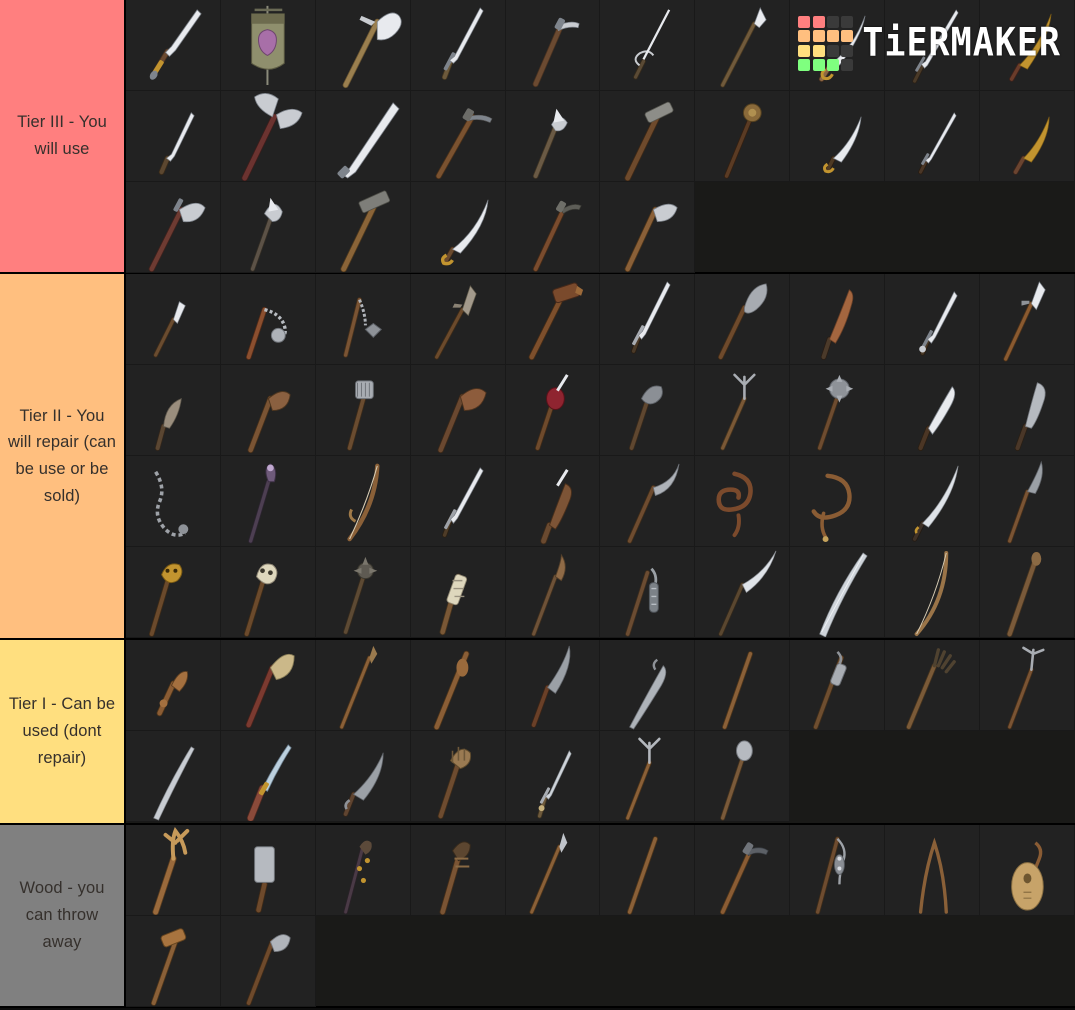 This screenshot has width=1075, height=1010. What do you see at coordinates (173, 319) in the screenshot?
I see `tier-item-short-spear` at bounding box center [173, 319].